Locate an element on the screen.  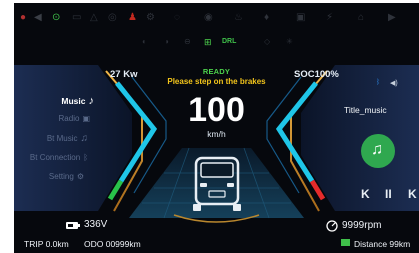
menu-item-label: Setting is located at coordinates (61, 176).